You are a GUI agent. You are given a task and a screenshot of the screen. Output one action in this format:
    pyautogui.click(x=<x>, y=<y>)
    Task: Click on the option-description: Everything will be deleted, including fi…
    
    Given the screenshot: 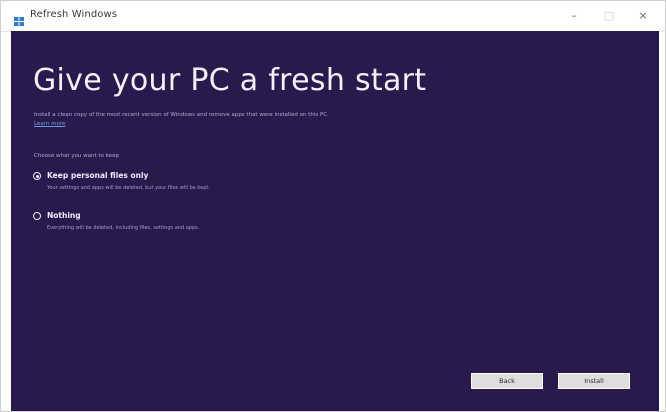 What is the action you would take?
    pyautogui.click(x=123, y=228)
    